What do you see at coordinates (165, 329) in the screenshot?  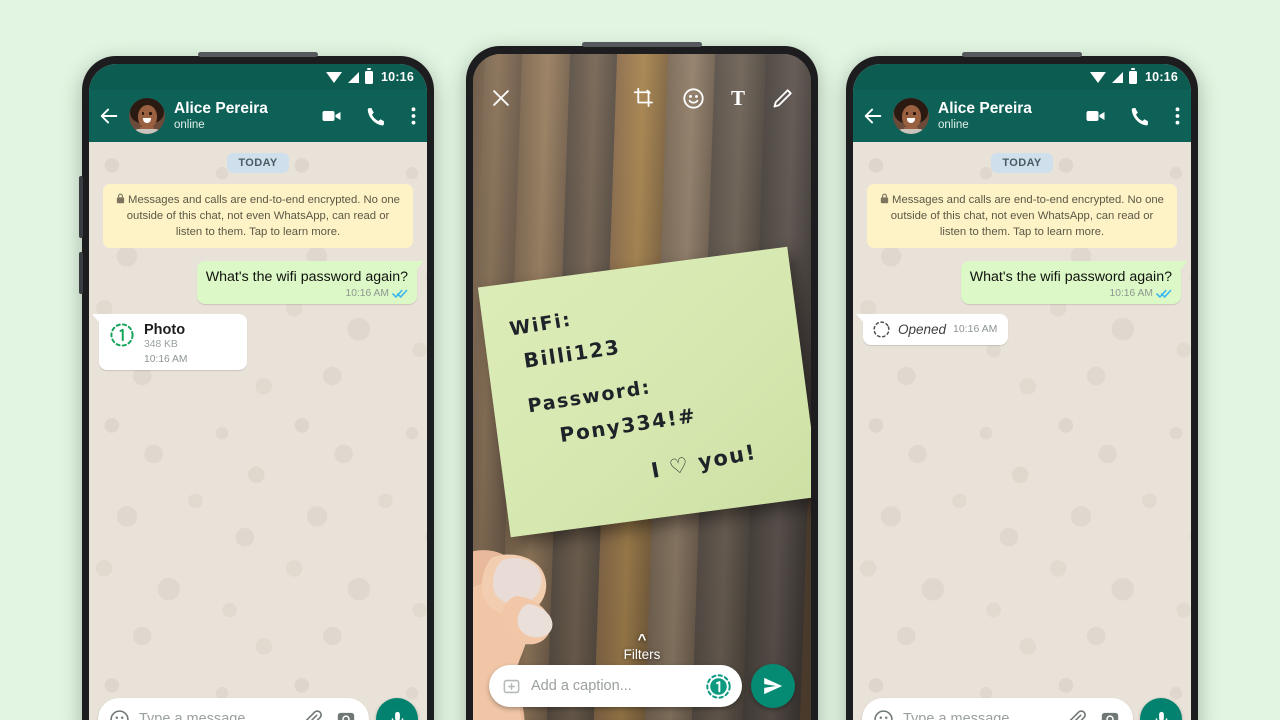 I see `view-once-title: Photo` at bounding box center [165, 329].